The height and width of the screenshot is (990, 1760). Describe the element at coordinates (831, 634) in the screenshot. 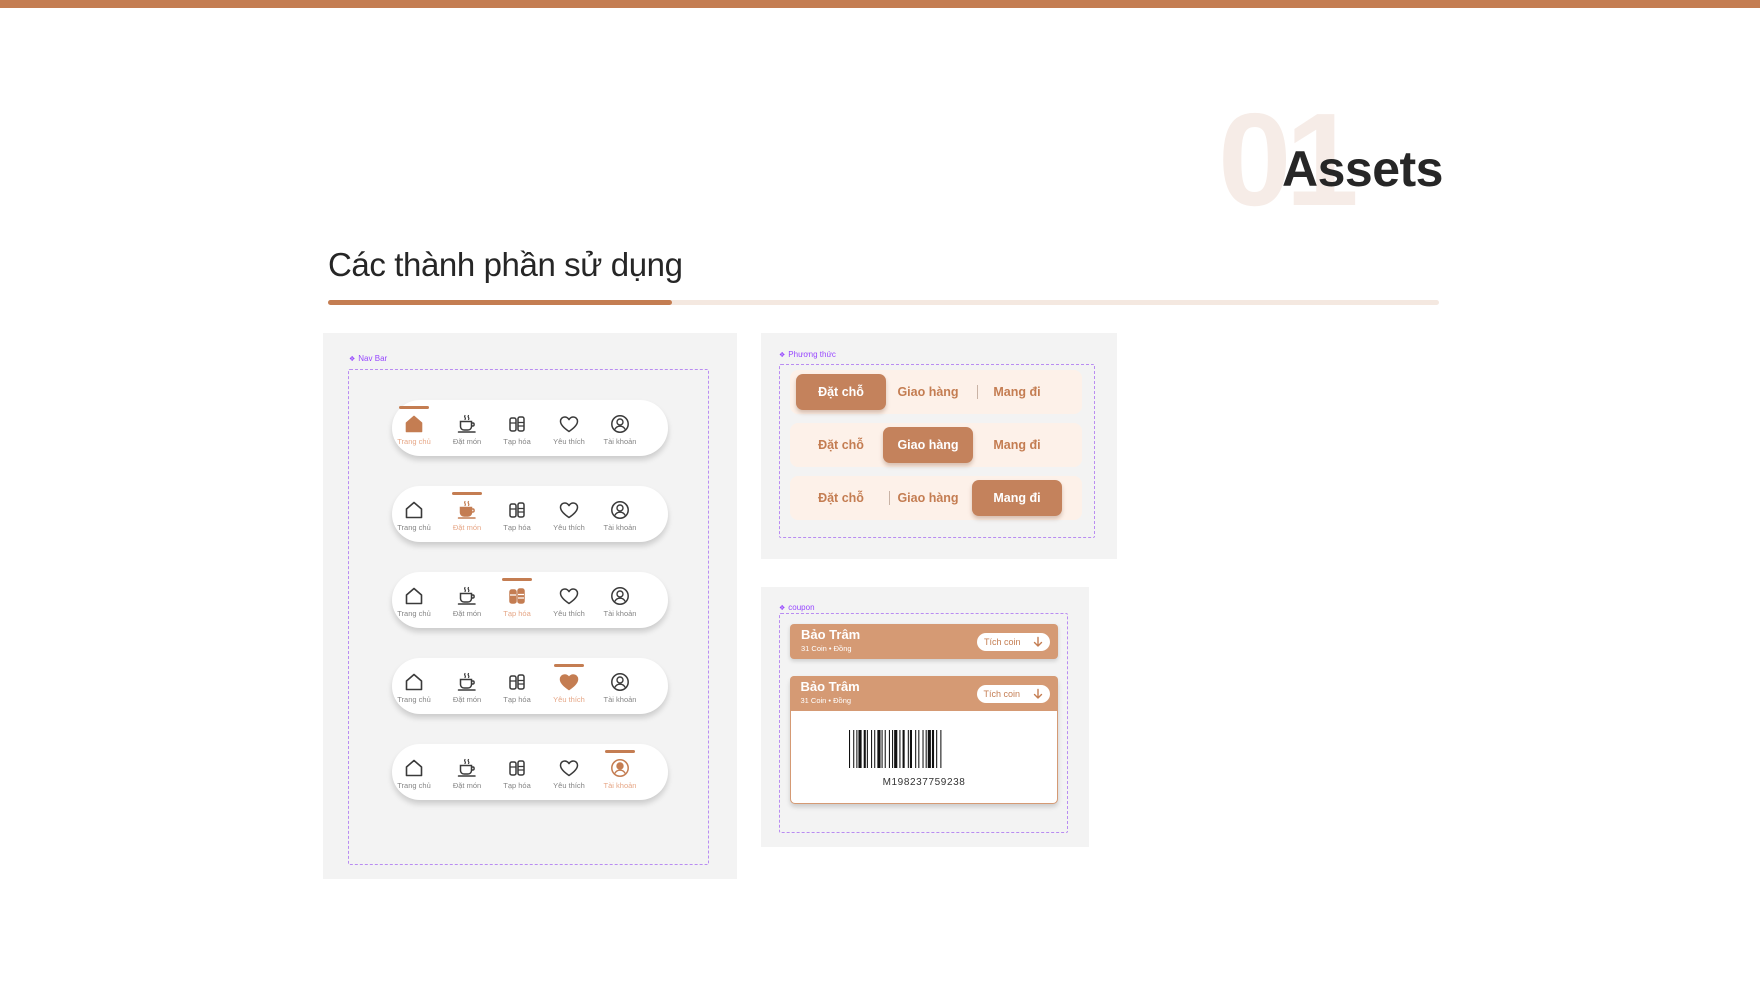

I see `coupon-name: Bảo Trâm` at that location.